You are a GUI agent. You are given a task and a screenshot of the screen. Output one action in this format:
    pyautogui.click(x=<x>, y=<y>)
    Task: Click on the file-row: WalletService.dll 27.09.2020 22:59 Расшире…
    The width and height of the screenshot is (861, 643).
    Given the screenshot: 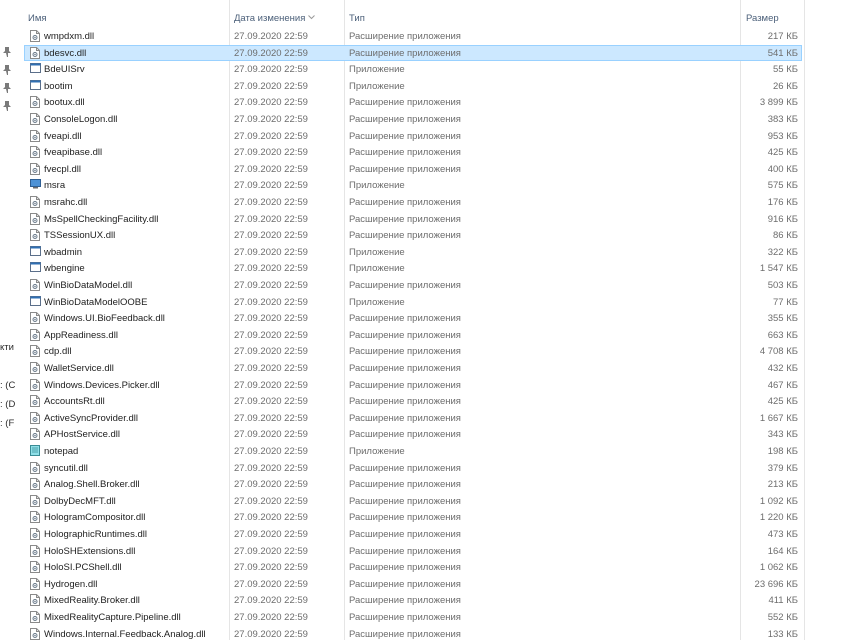 What is the action you would take?
    pyautogui.click(x=413, y=368)
    